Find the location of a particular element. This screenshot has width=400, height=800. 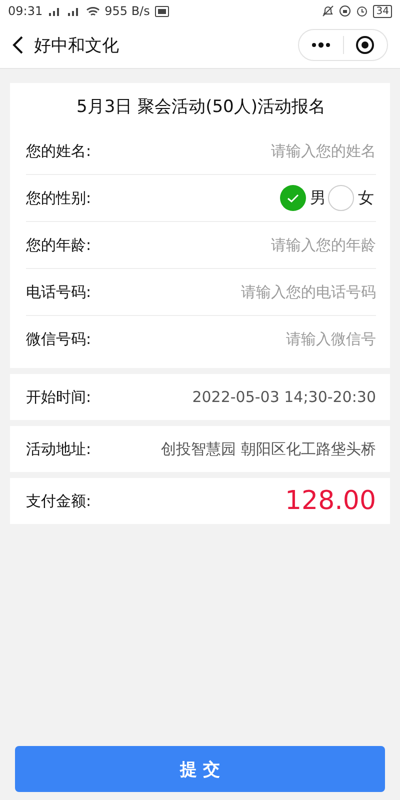

radio-label: 女 is located at coordinates (366, 198).